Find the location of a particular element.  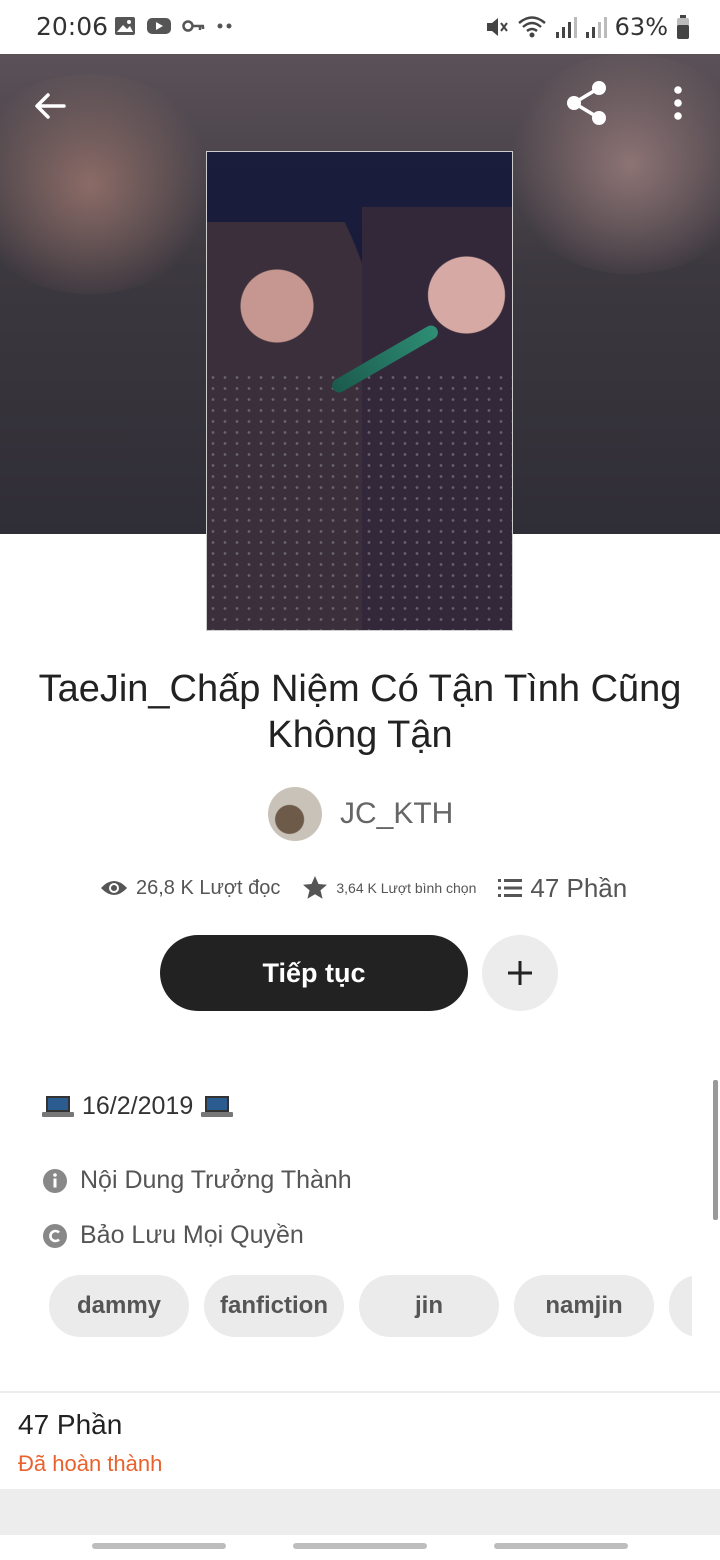

wifi-icon is located at coordinates (531, 27).